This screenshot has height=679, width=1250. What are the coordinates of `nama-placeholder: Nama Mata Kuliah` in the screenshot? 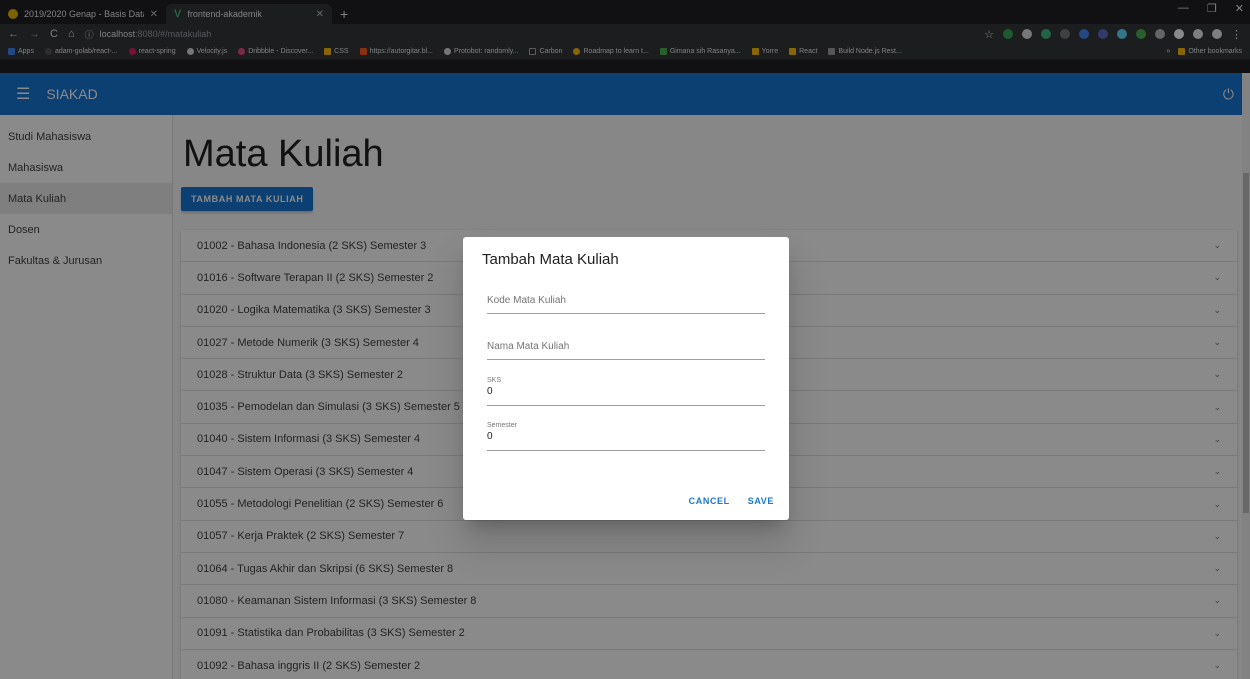 It's located at (528, 346).